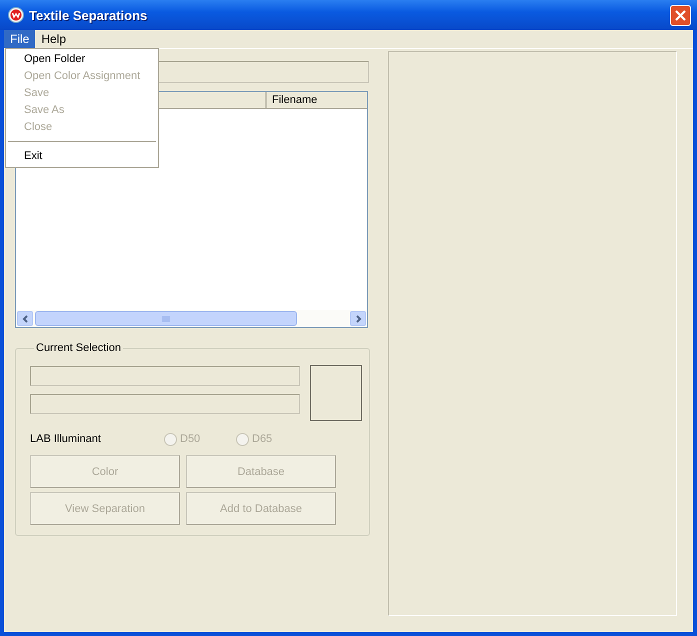 This screenshot has width=697, height=636. What do you see at coordinates (66, 439) in the screenshot?
I see `illuminant-label: LAB Illuminant` at bounding box center [66, 439].